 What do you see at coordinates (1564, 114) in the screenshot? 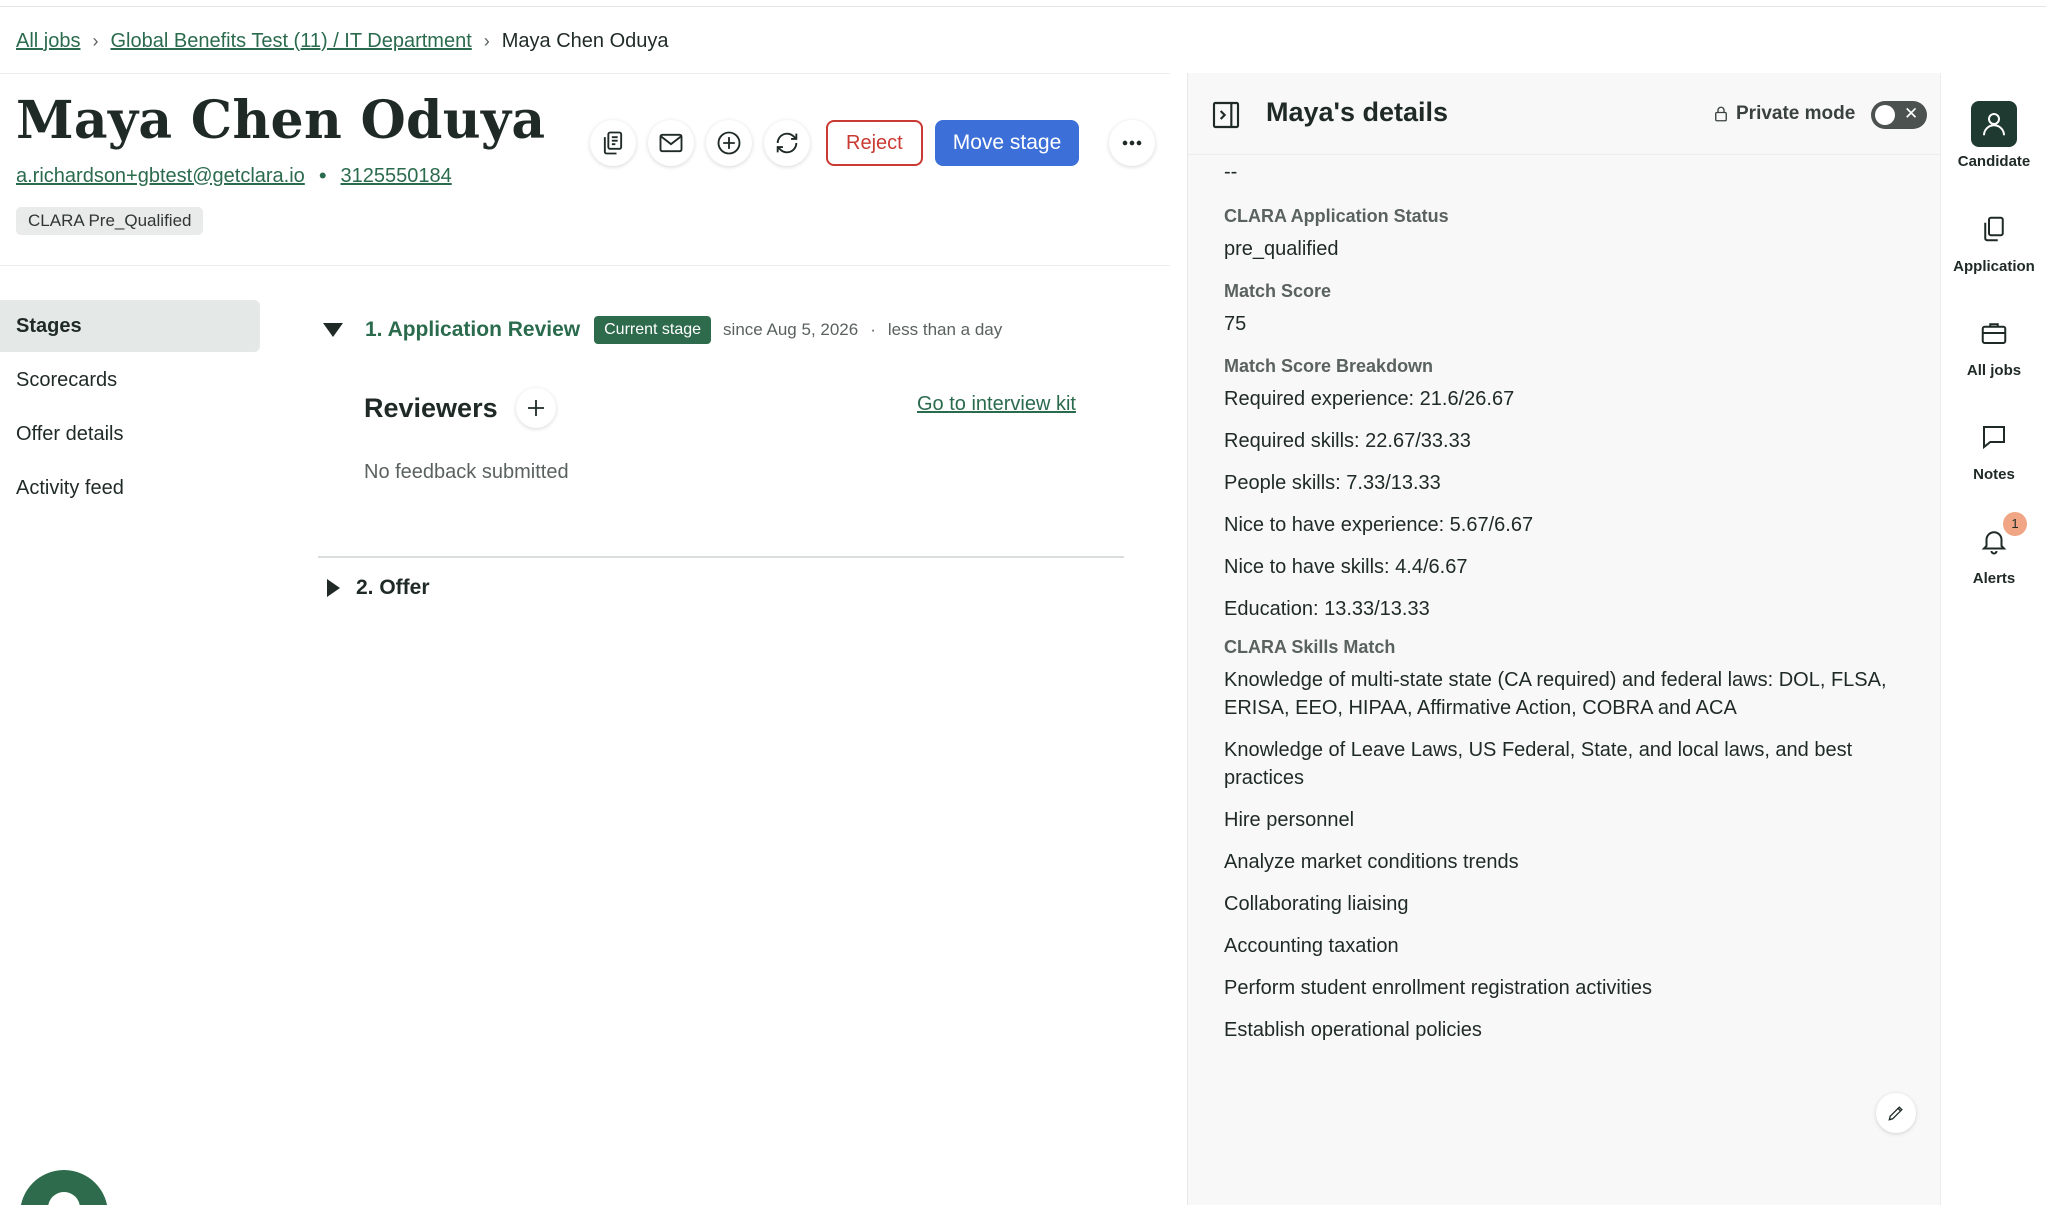
I see `details-panel-header: Maya's details Private mode ✕` at bounding box center [1564, 114].